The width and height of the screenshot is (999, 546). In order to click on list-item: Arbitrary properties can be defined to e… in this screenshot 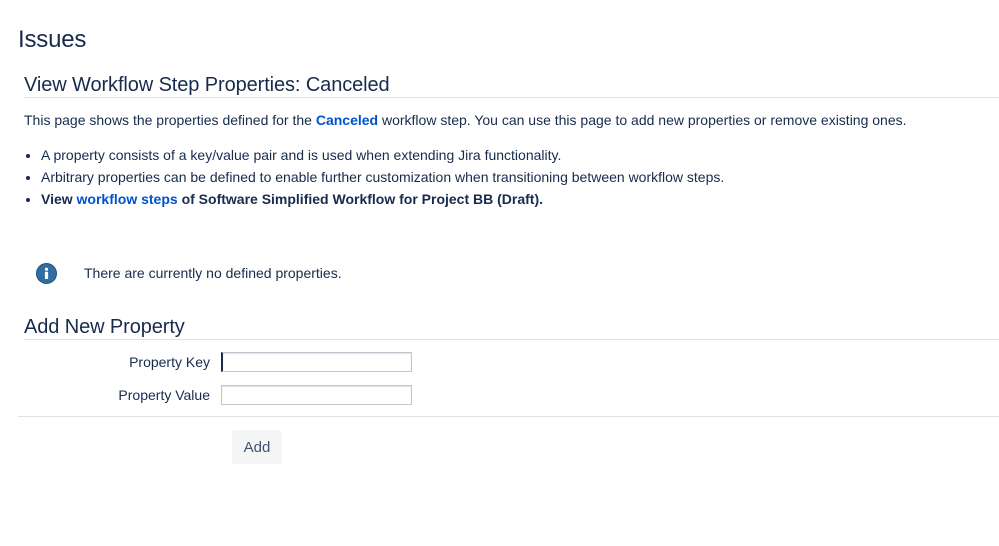, I will do `click(382, 177)`.